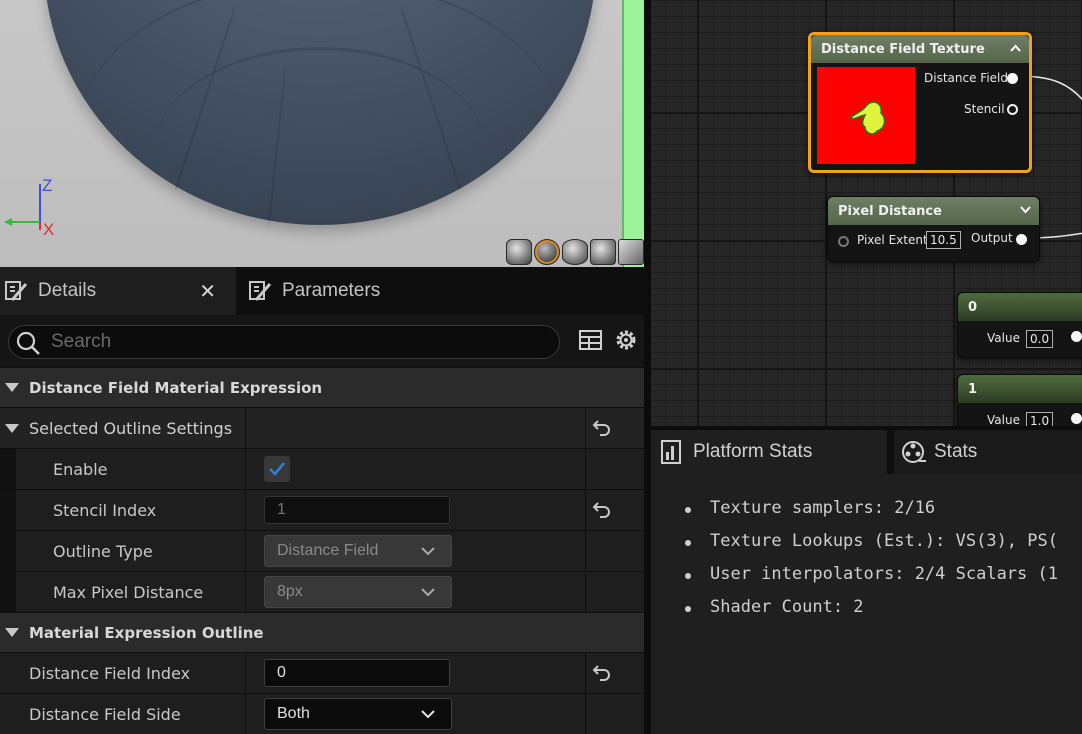 Image resolution: width=1082 pixels, height=734 pixels. Describe the element at coordinates (591, 340) in the screenshot. I see `table-view-icon` at that location.